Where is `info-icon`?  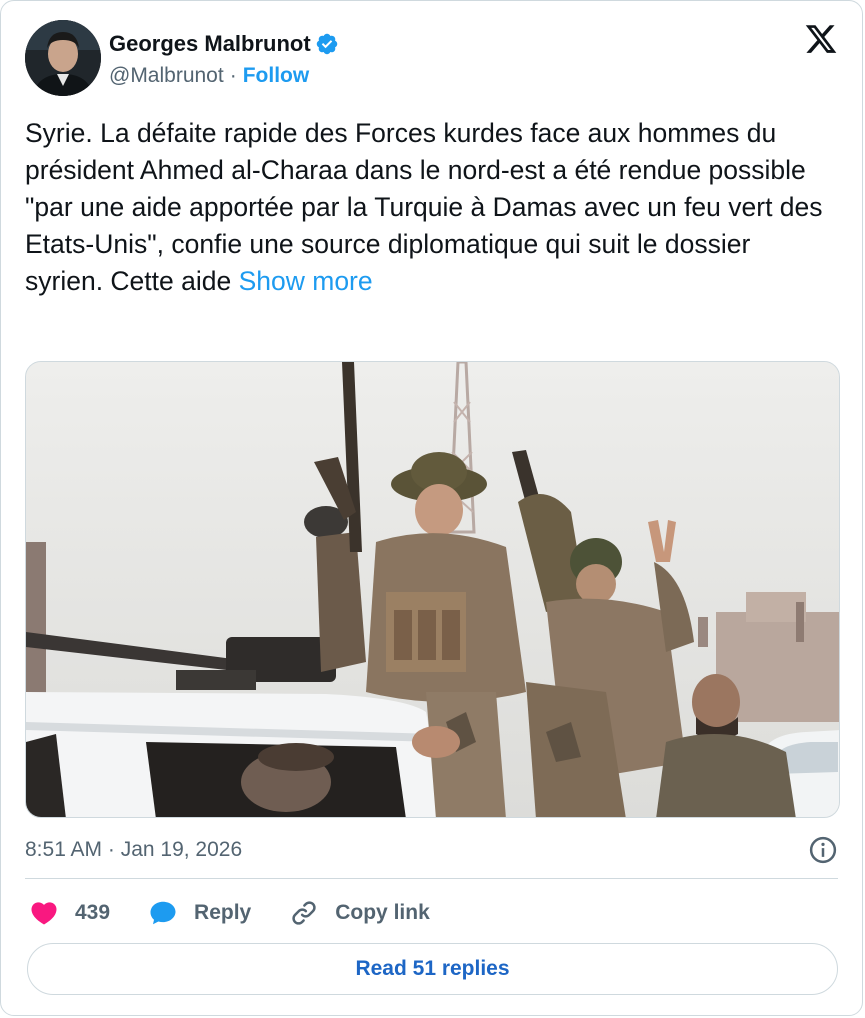 info-icon is located at coordinates (823, 850).